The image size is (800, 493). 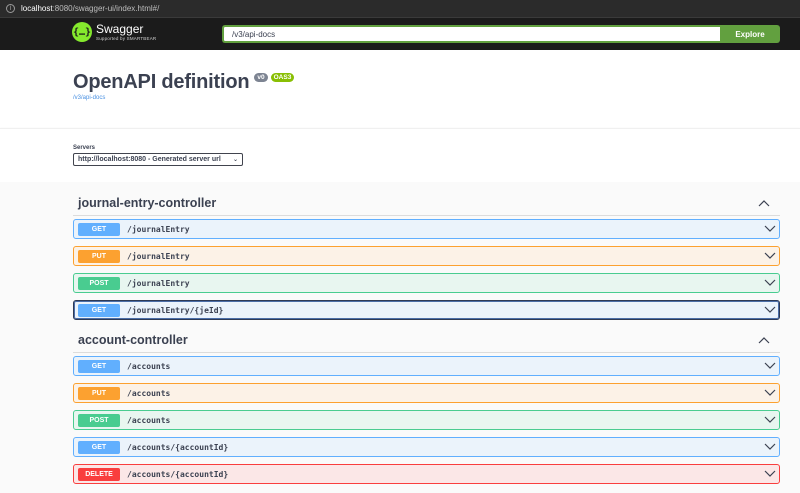 I want to click on chevron-down-icon: ⌄, so click(x=235, y=159).